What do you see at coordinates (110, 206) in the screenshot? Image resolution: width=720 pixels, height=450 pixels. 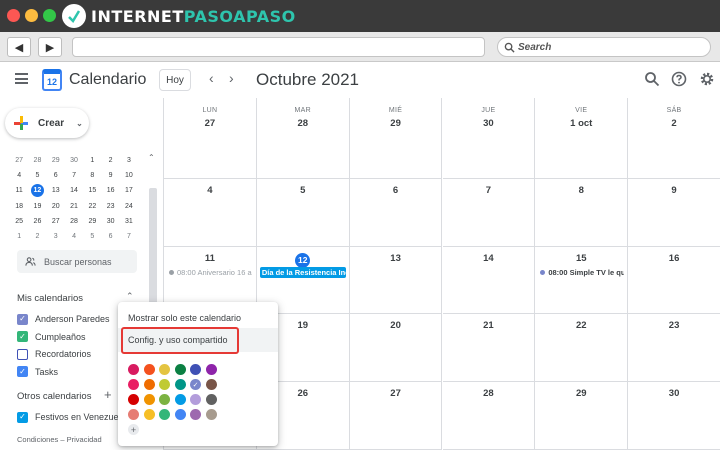 I see `mini-calendar-day: 23` at bounding box center [110, 206].